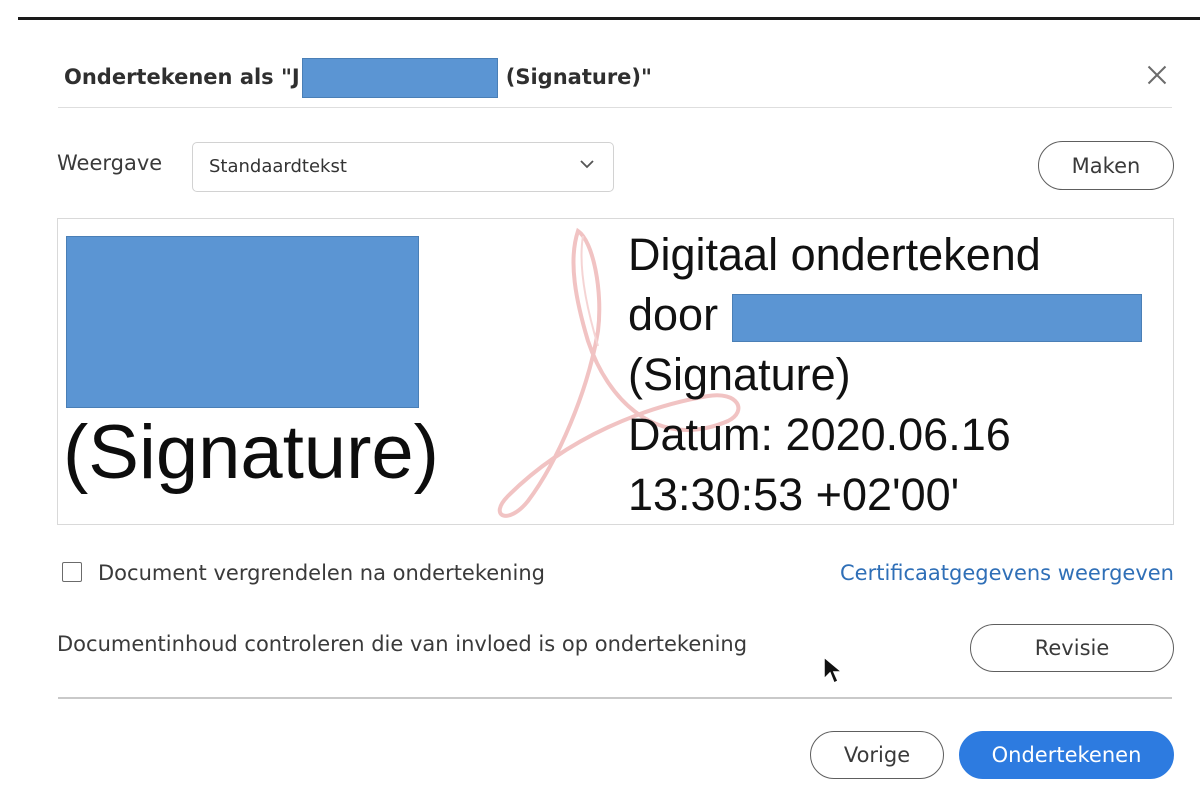 This screenshot has width=1200, height=800. What do you see at coordinates (278, 166) in the screenshot?
I see `appearance-selected-value: Standaardtekst` at bounding box center [278, 166].